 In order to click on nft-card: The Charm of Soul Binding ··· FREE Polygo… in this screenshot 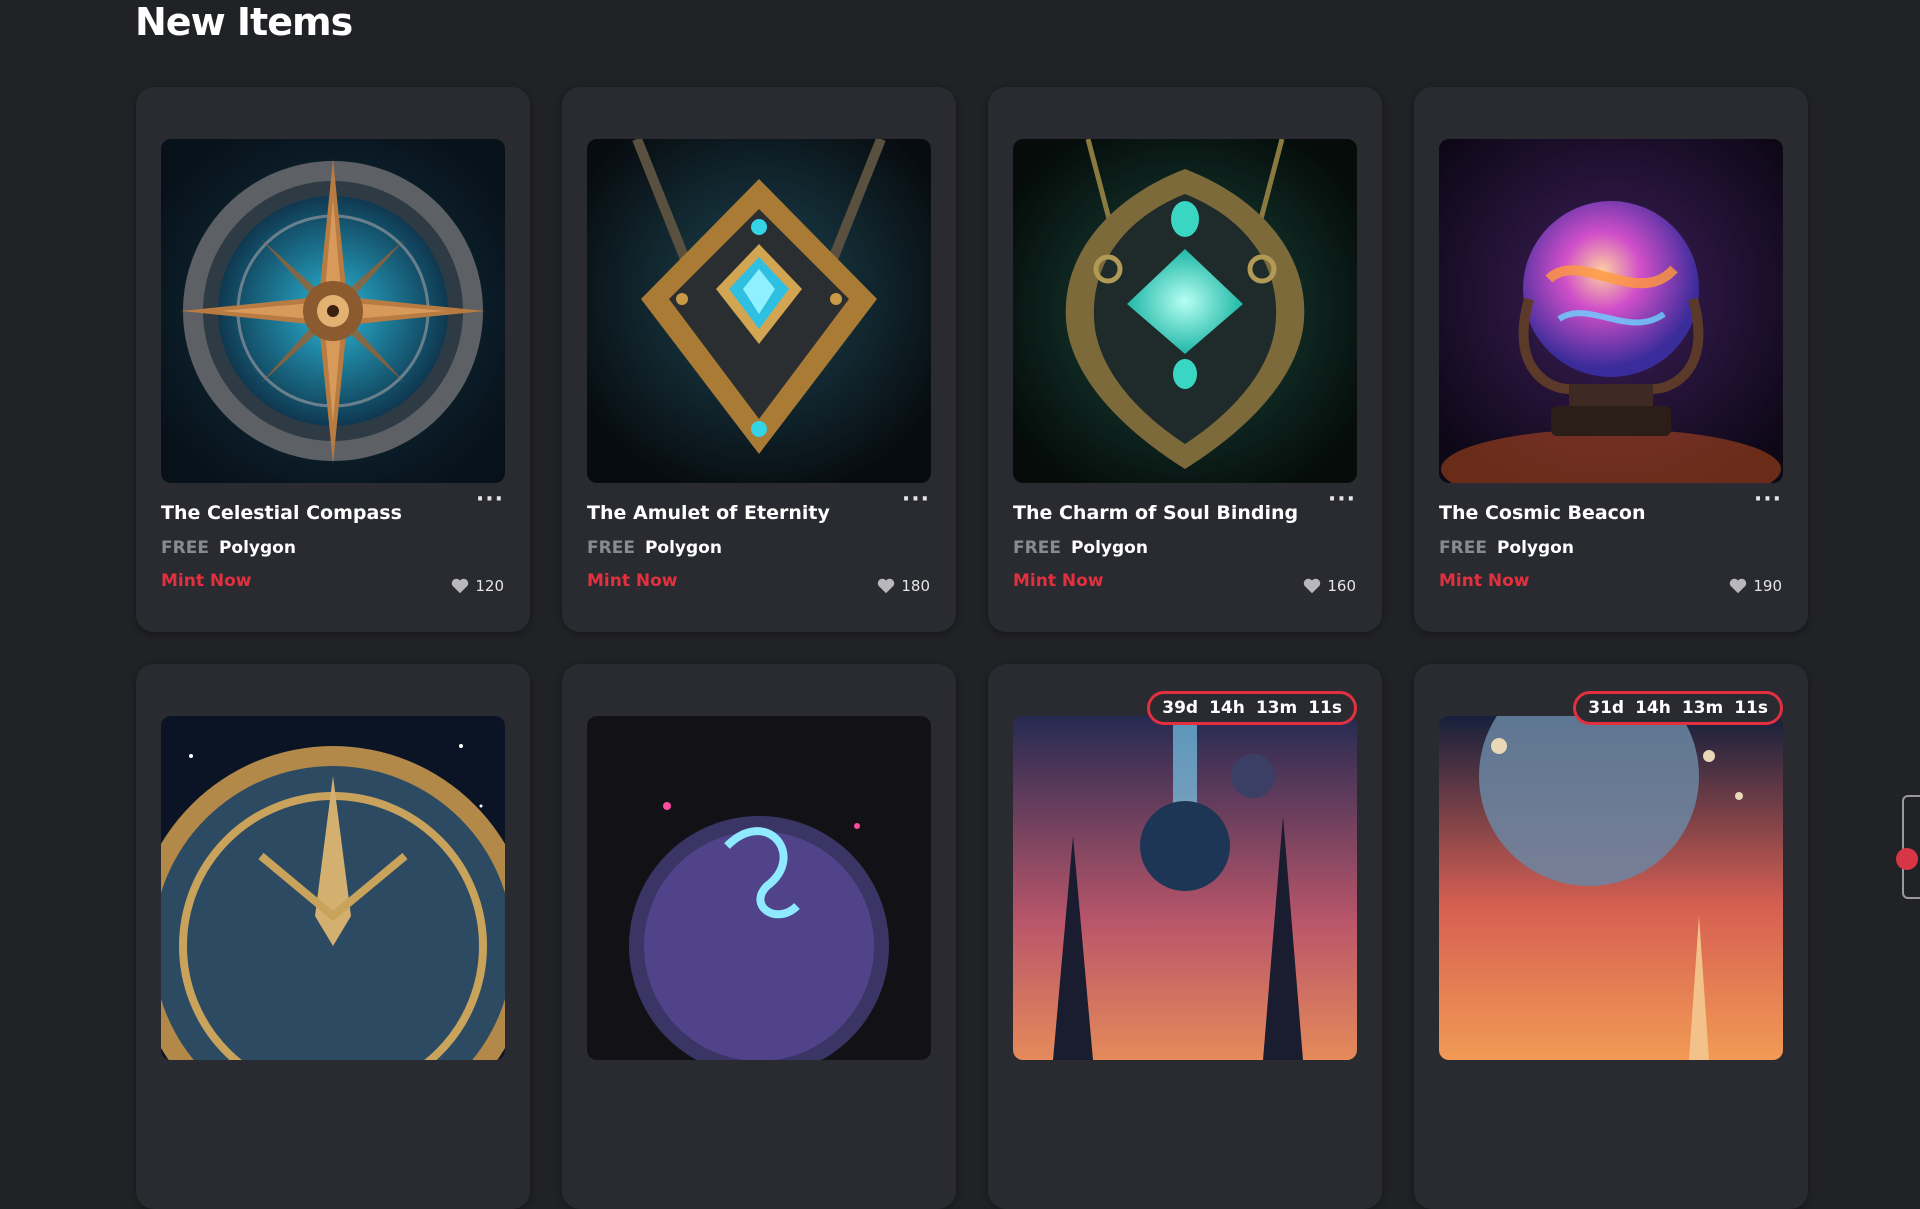, I will do `click(1185, 359)`.